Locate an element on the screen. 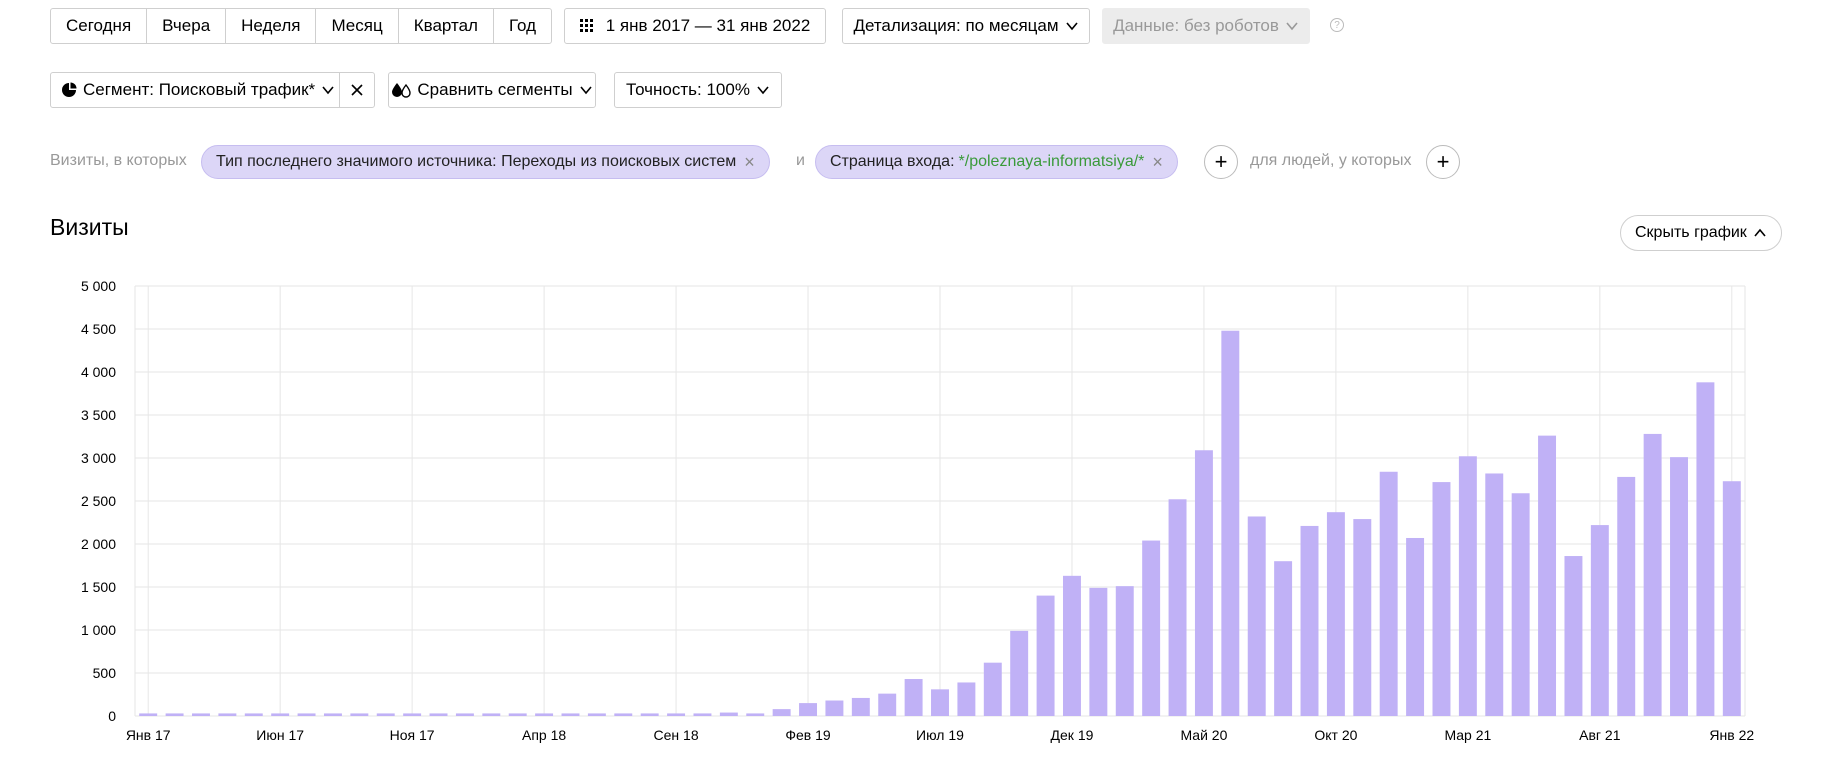 The height and width of the screenshot is (780, 1830). period-quarter-button: Квартал is located at coordinates (445, 26).